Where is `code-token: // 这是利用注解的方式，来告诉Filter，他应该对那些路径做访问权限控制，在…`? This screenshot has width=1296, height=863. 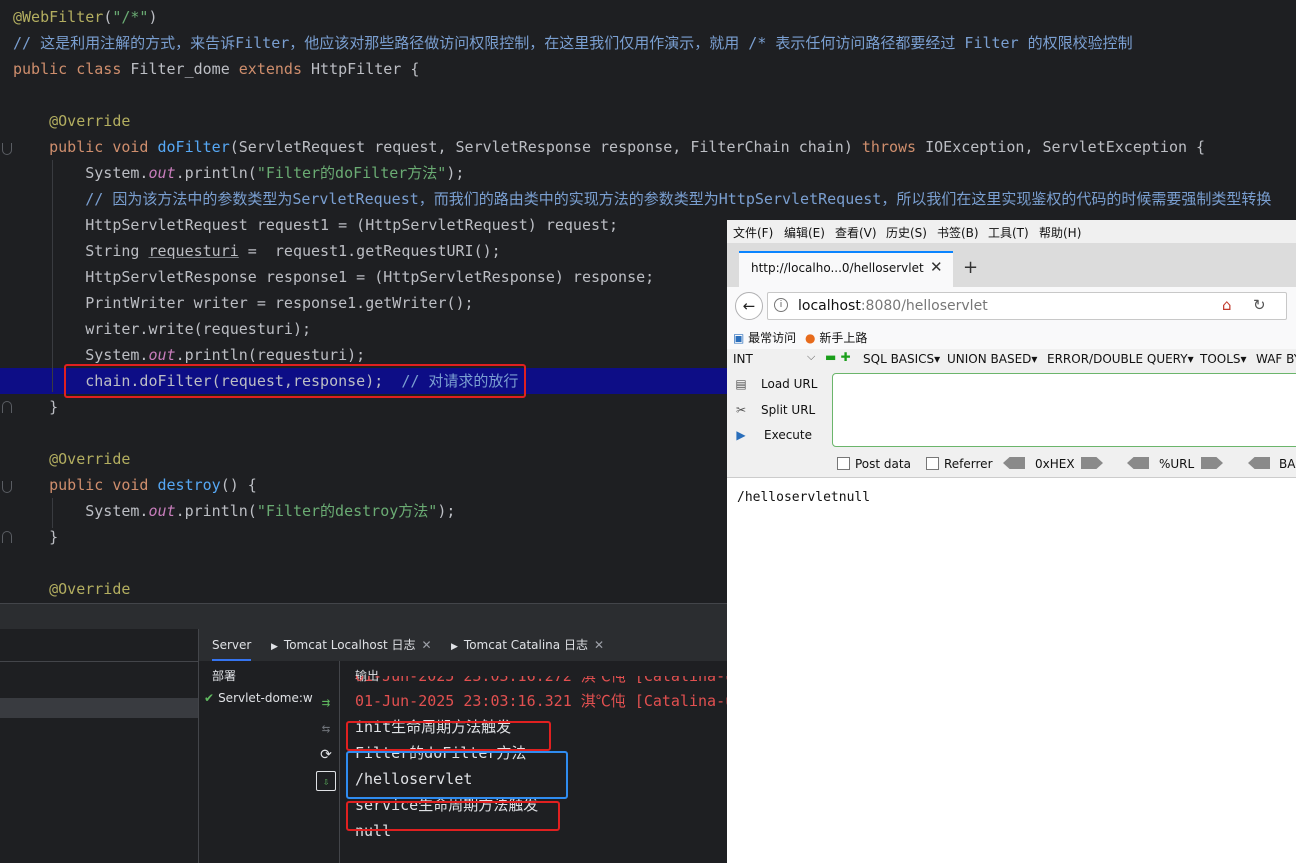 code-token: // 这是利用注解的方式，来告诉Filter，他应该对那些路径做访问权限控制，在… is located at coordinates (573, 43).